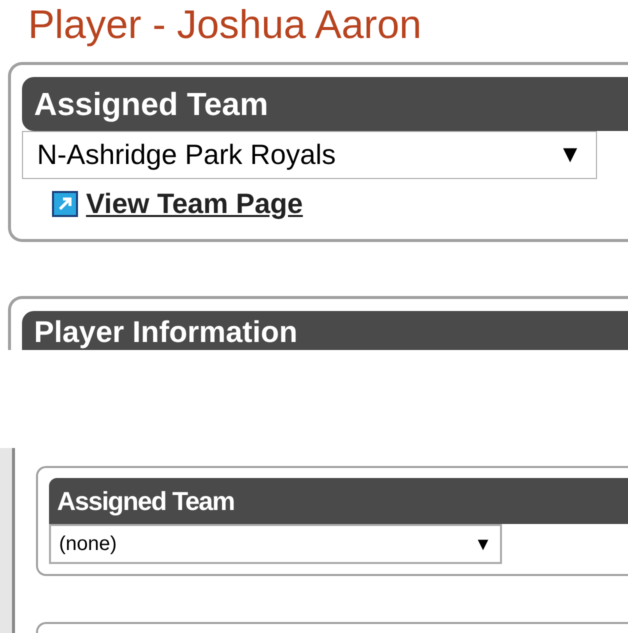 This screenshot has width=628, height=633. I want to click on team-select: N-Ashridge Park Royals ▼, so click(309, 155).